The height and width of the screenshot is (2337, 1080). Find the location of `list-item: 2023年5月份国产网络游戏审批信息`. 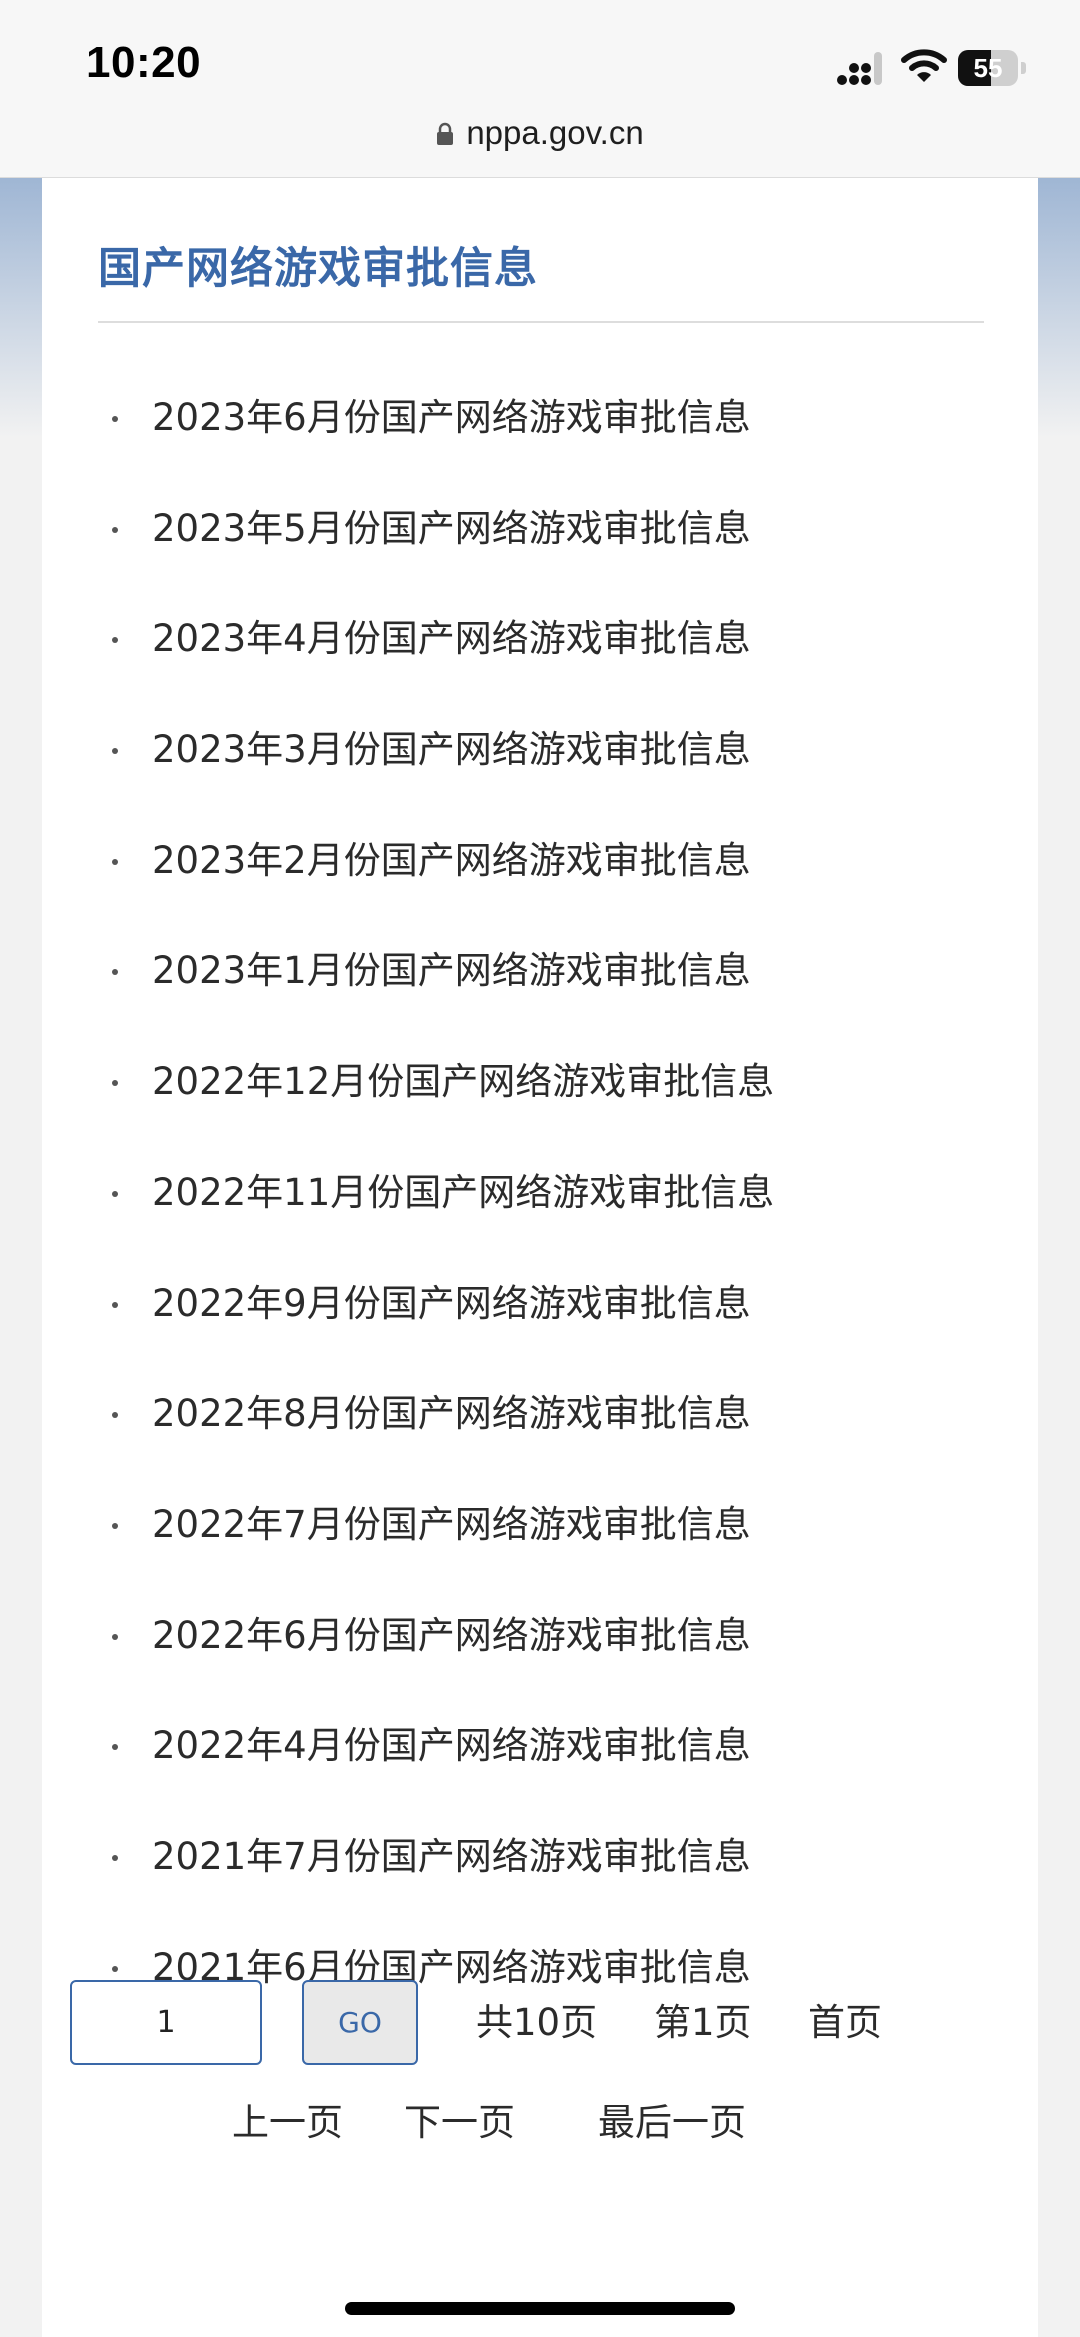

list-item: 2023年5月份国产网络游戏审批信息 is located at coordinates (540, 529).